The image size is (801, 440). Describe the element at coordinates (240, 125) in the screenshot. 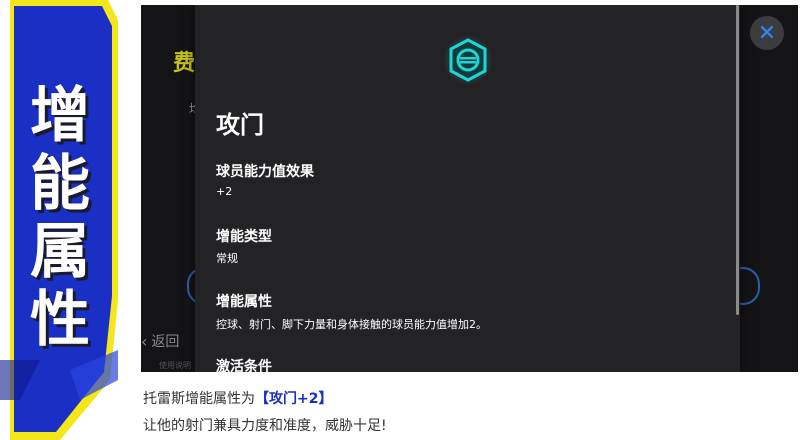

I see `perk-title: 攻门` at that location.